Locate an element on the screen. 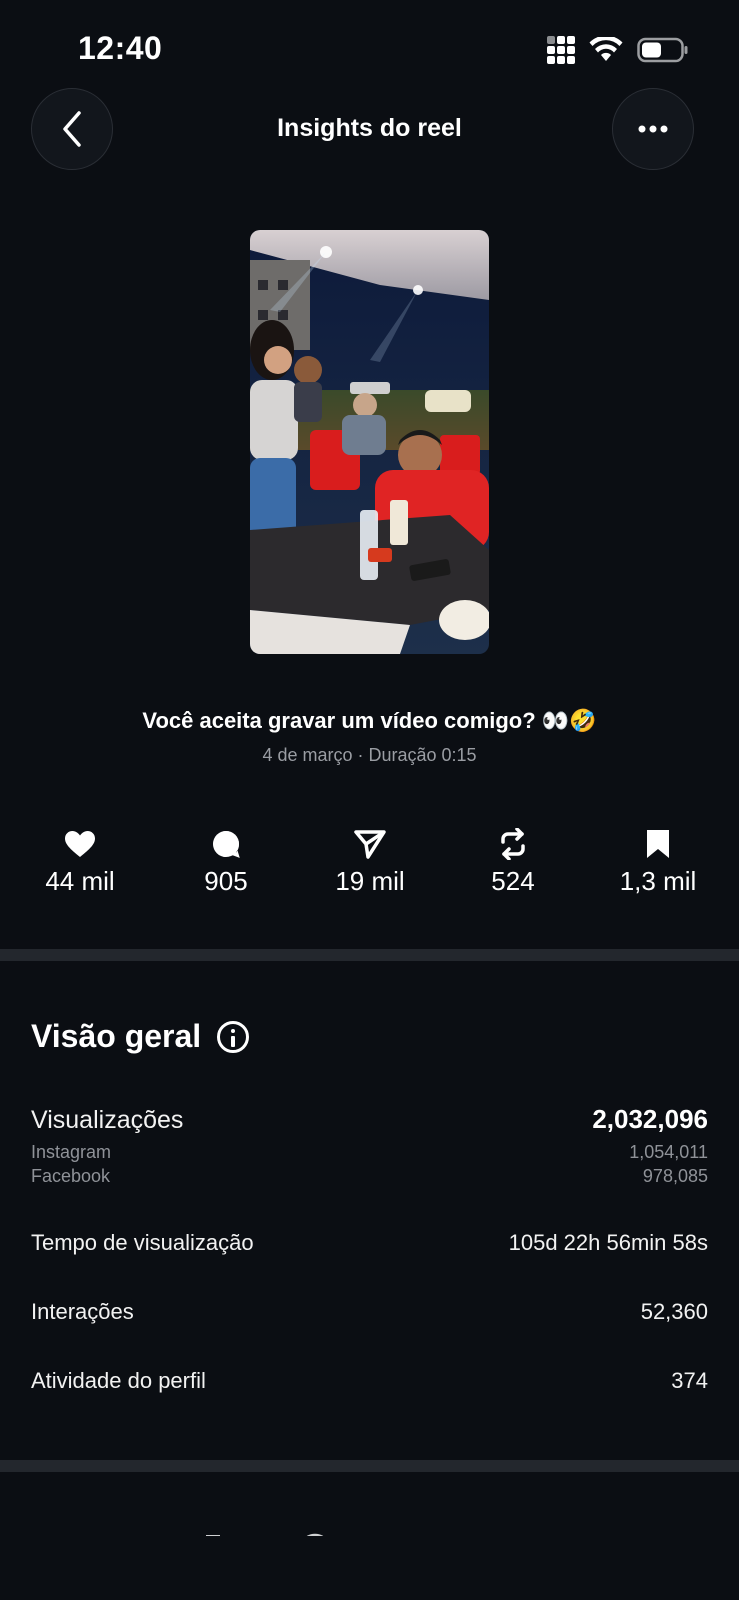 The height and width of the screenshot is (1600, 739). facebook-value: 978,085 is located at coordinates (675, 1176).